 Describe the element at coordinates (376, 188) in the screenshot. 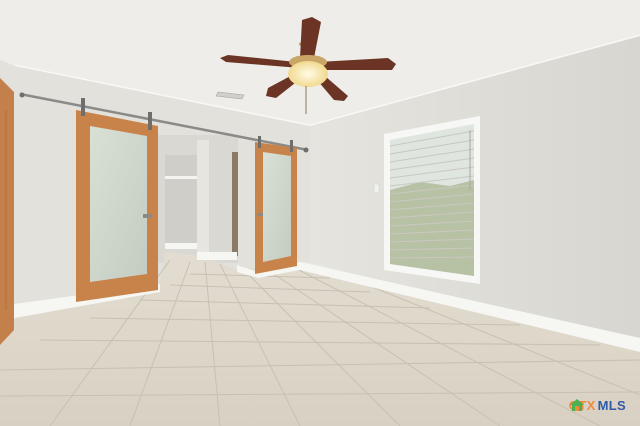

I see `light-switch` at that location.